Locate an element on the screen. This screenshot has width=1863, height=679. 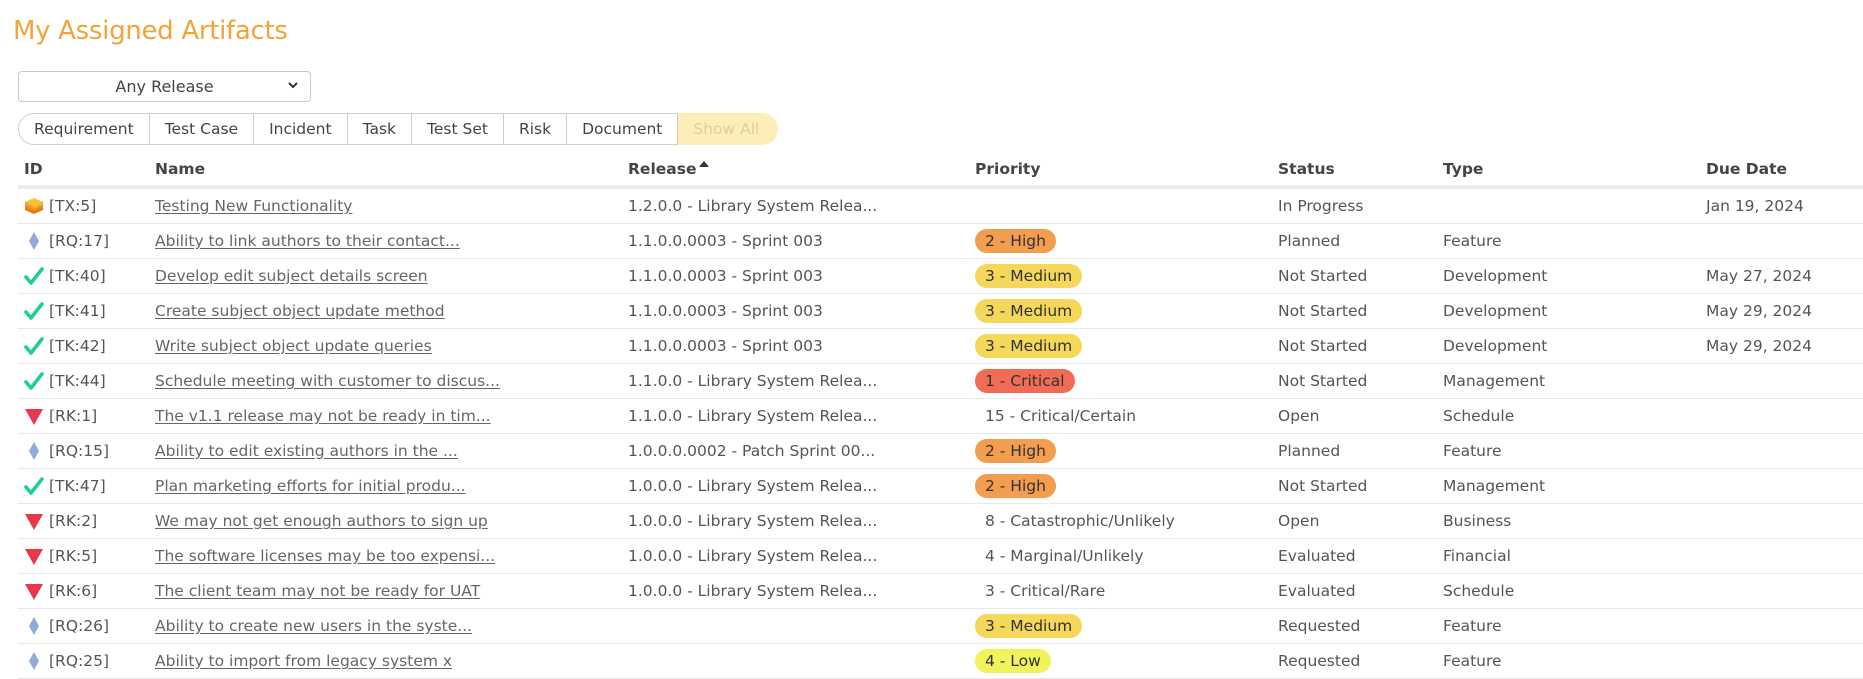
cell-priority: 15 - Critical/Certain is located at coordinates (1120, 416).